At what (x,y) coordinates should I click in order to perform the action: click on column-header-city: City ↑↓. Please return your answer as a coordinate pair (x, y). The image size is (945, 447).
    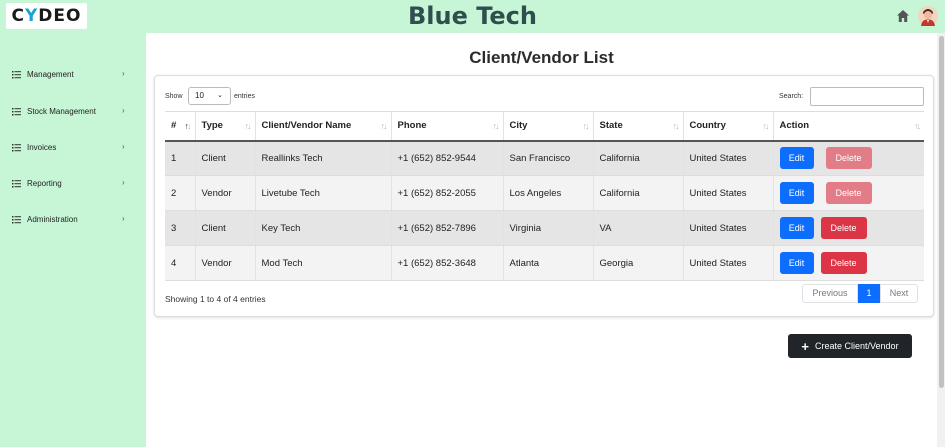
    Looking at the image, I should click on (547, 126).